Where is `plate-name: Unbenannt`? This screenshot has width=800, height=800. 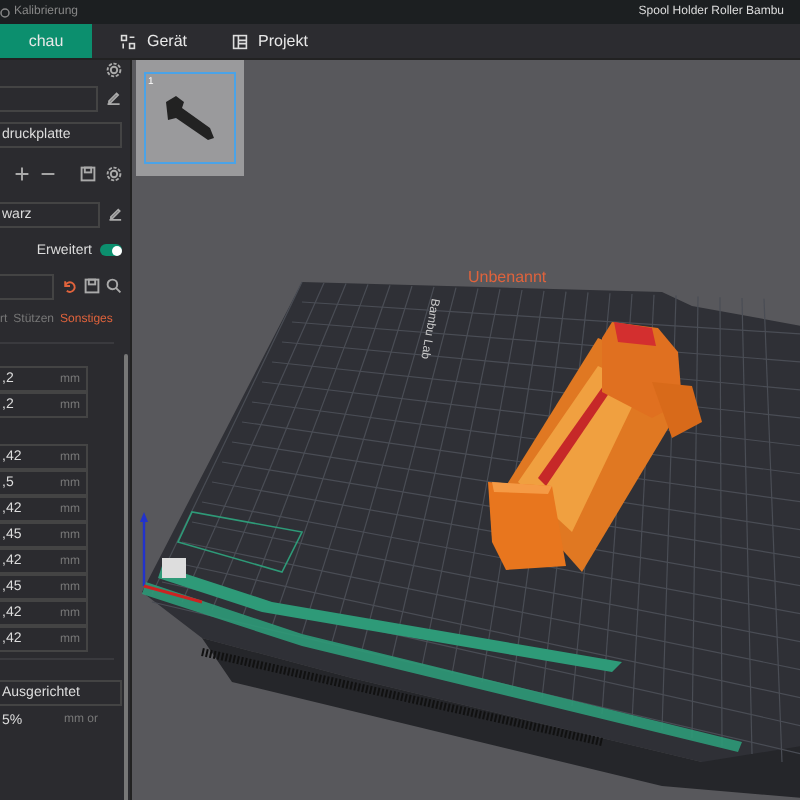
plate-name: Unbenannt is located at coordinates (507, 277).